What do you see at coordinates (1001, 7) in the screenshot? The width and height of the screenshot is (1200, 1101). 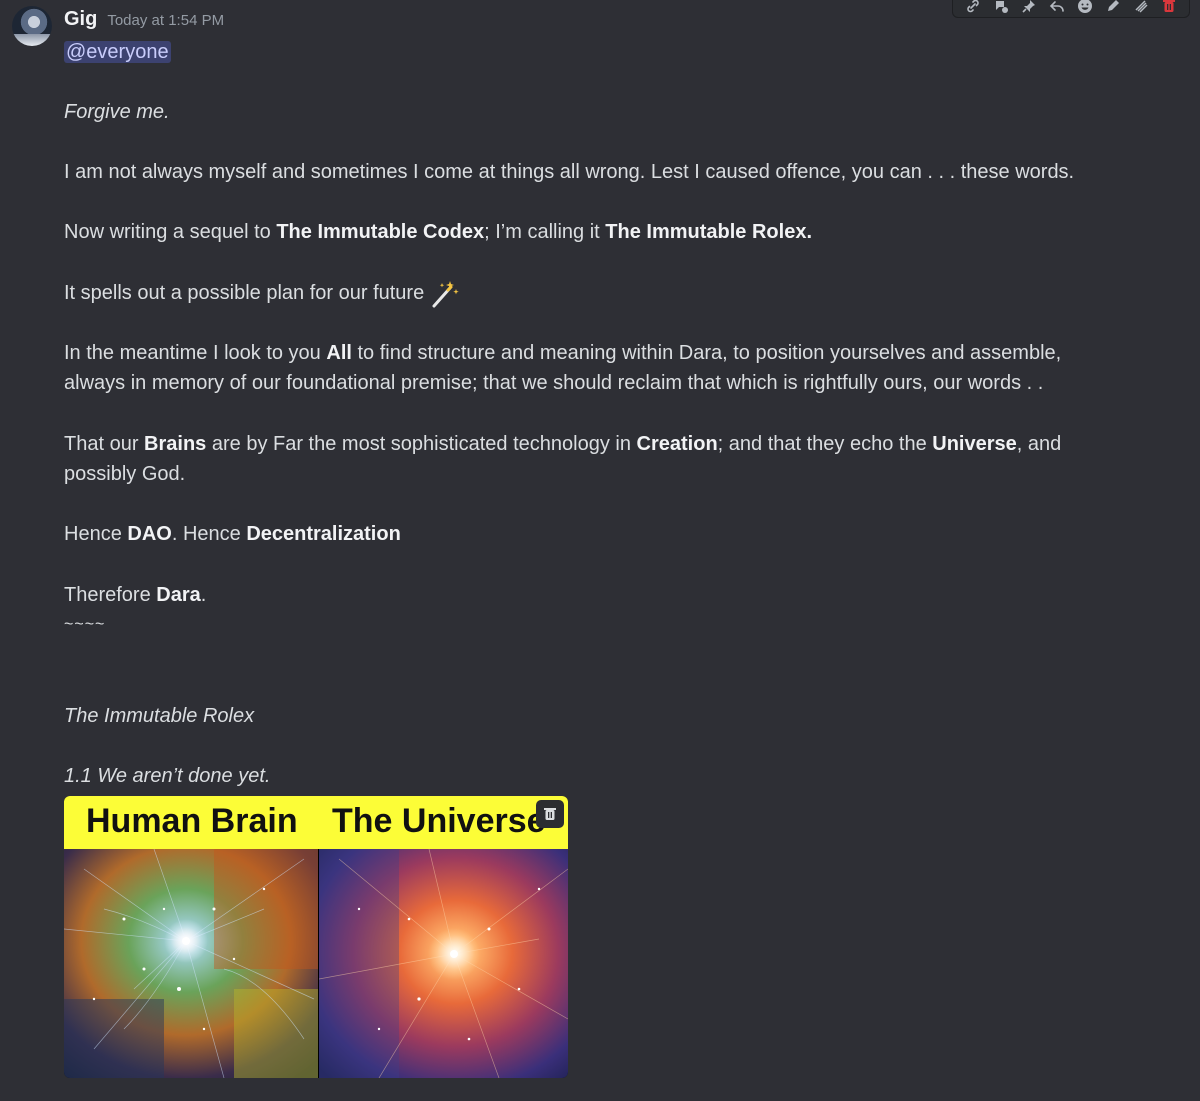 I see `thread-icon` at bounding box center [1001, 7].